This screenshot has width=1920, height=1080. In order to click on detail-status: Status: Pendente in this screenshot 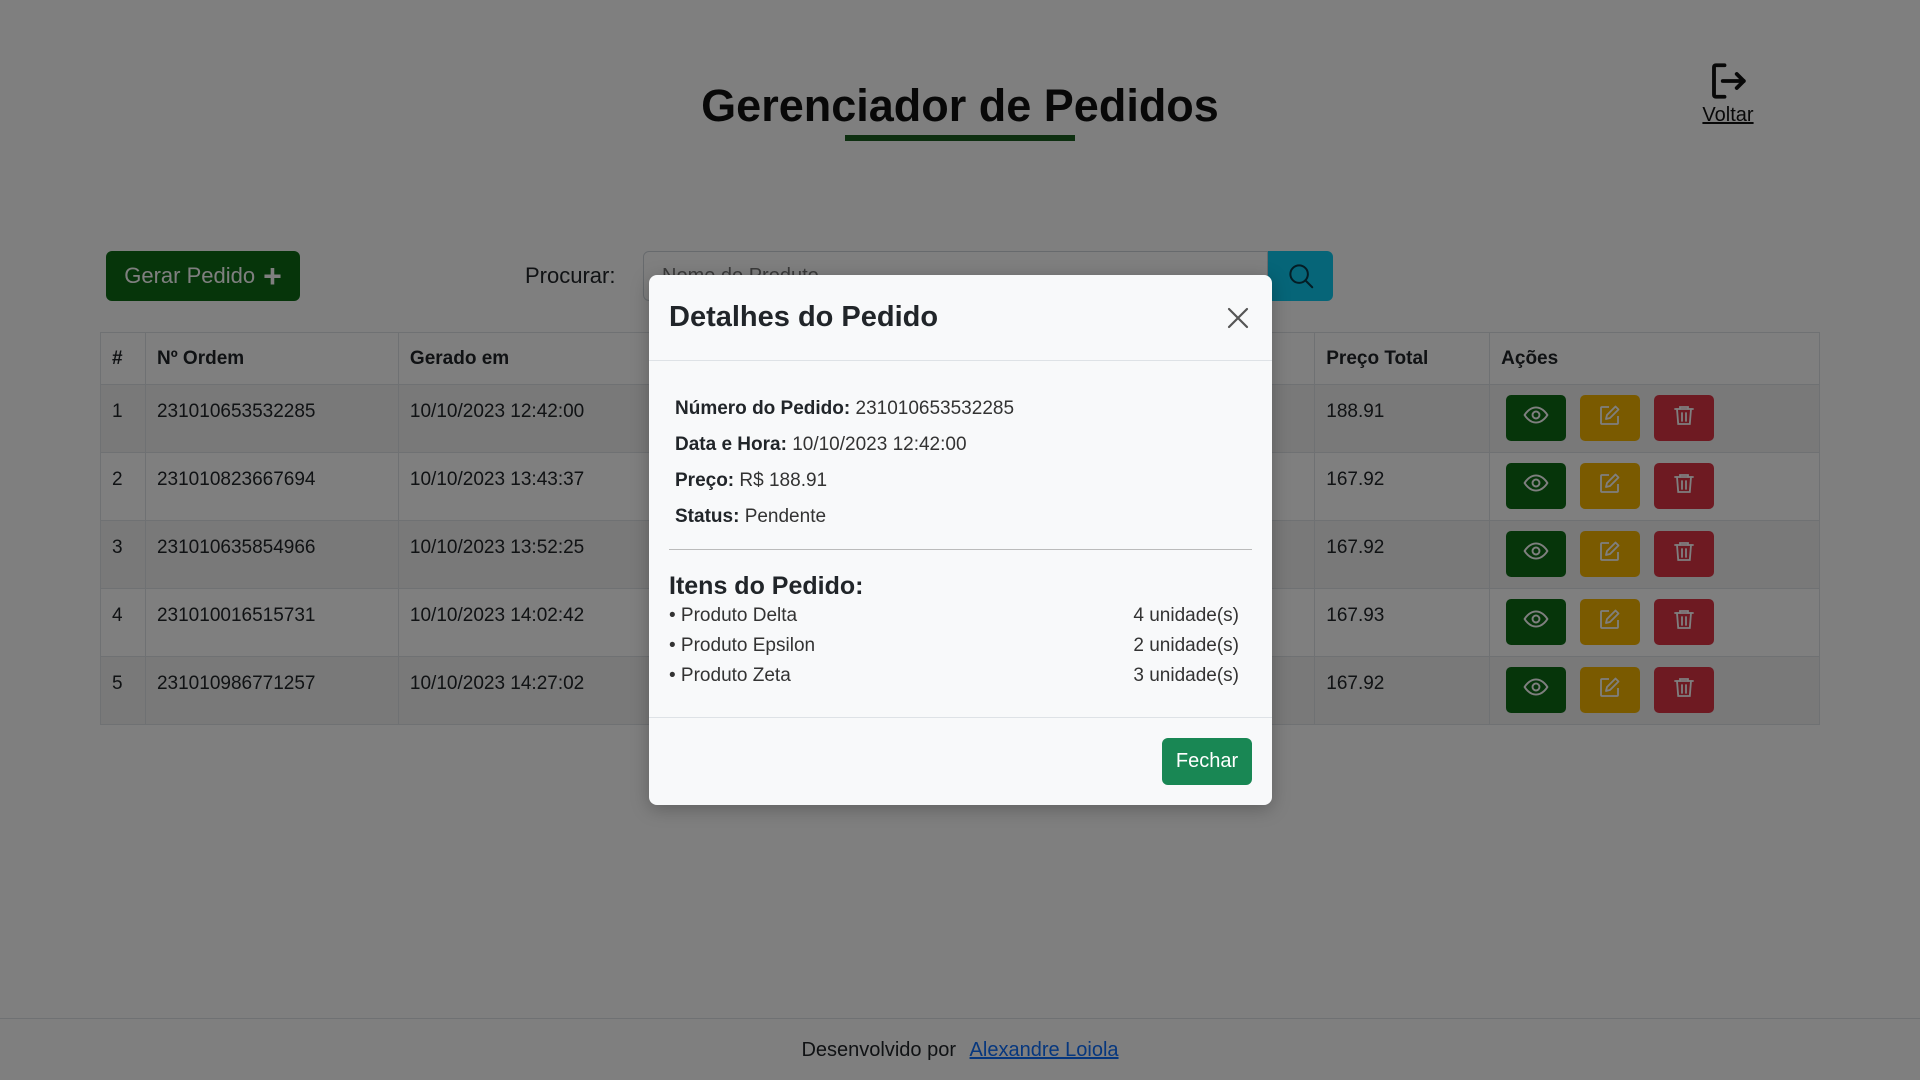, I will do `click(960, 517)`.